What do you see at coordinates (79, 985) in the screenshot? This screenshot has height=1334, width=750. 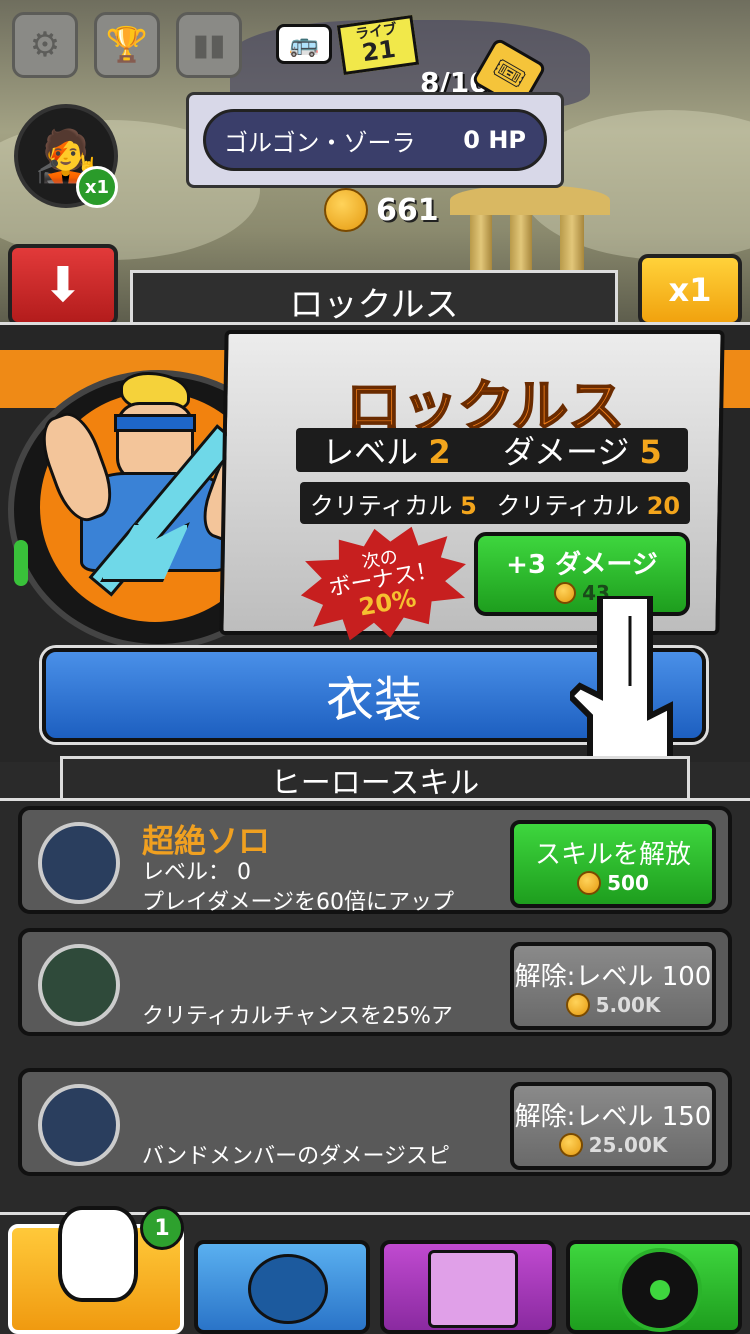 I see `claw-skill-icon` at bounding box center [79, 985].